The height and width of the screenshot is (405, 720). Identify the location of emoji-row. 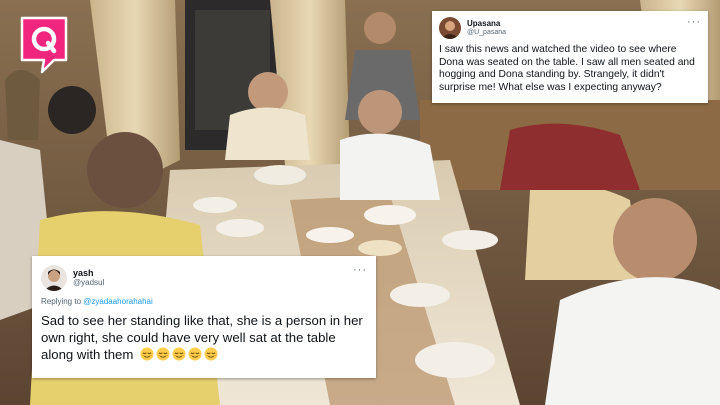
(179, 354).